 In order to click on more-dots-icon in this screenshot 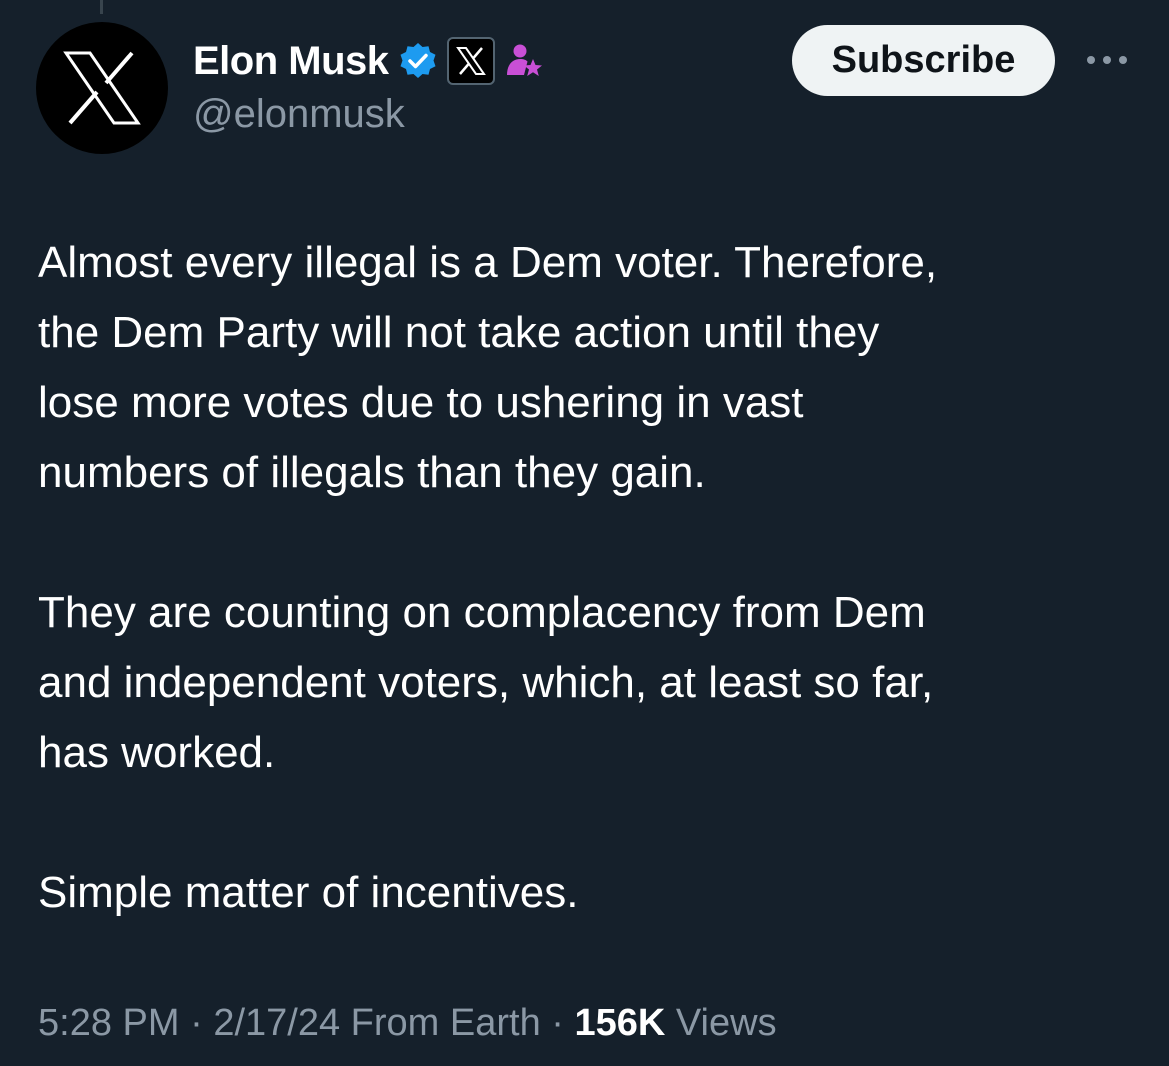, I will do `click(1107, 60)`.